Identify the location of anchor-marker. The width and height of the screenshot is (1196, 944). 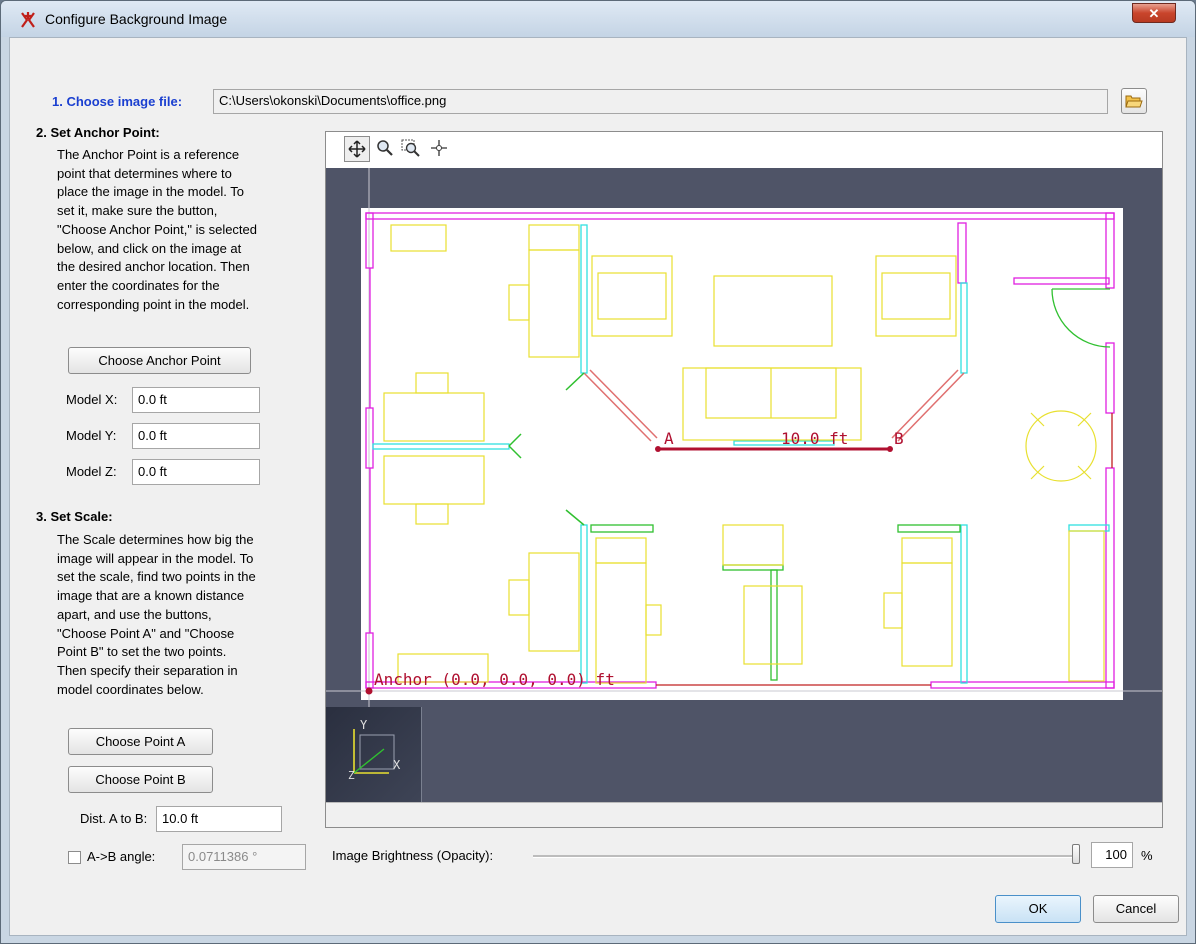
(369, 691).